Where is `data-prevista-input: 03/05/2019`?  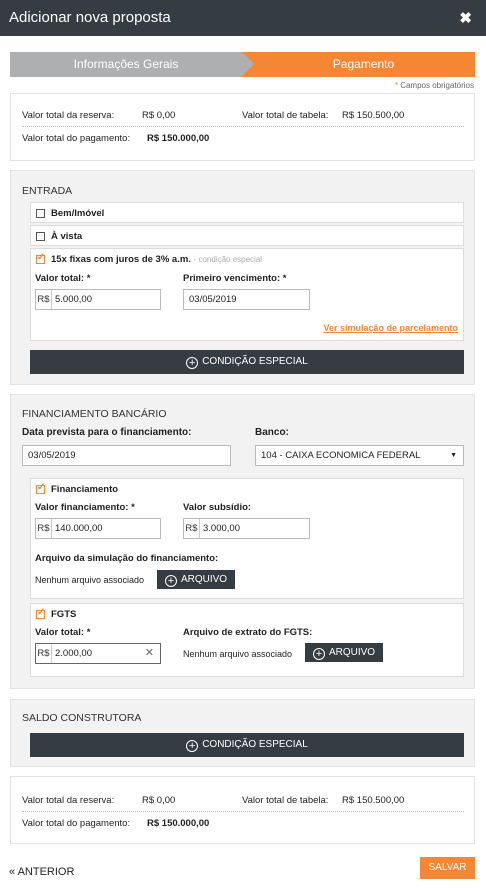 data-prevista-input: 03/05/2019 is located at coordinates (126, 455).